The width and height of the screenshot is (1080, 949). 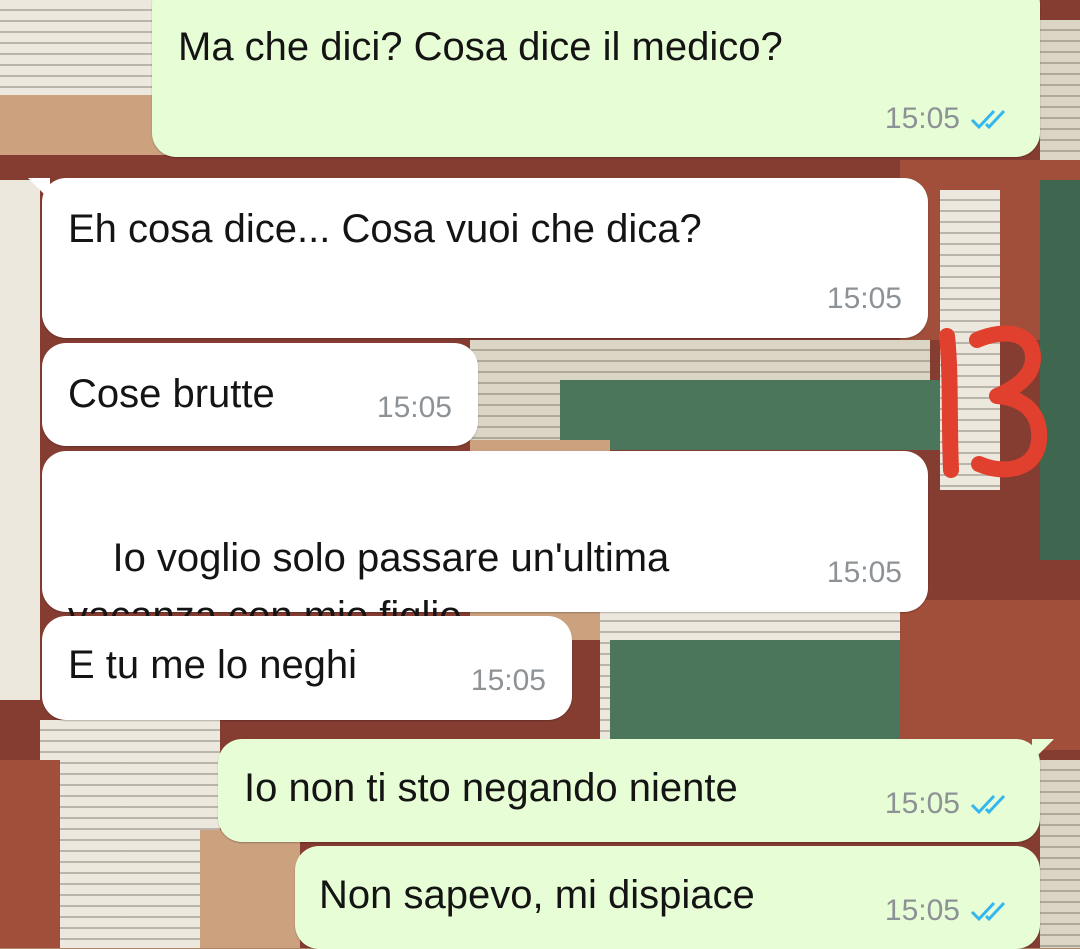 What do you see at coordinates (993, 401) in the screenshot?
I see `number-13-annotation` at bounding box center [993, 401].